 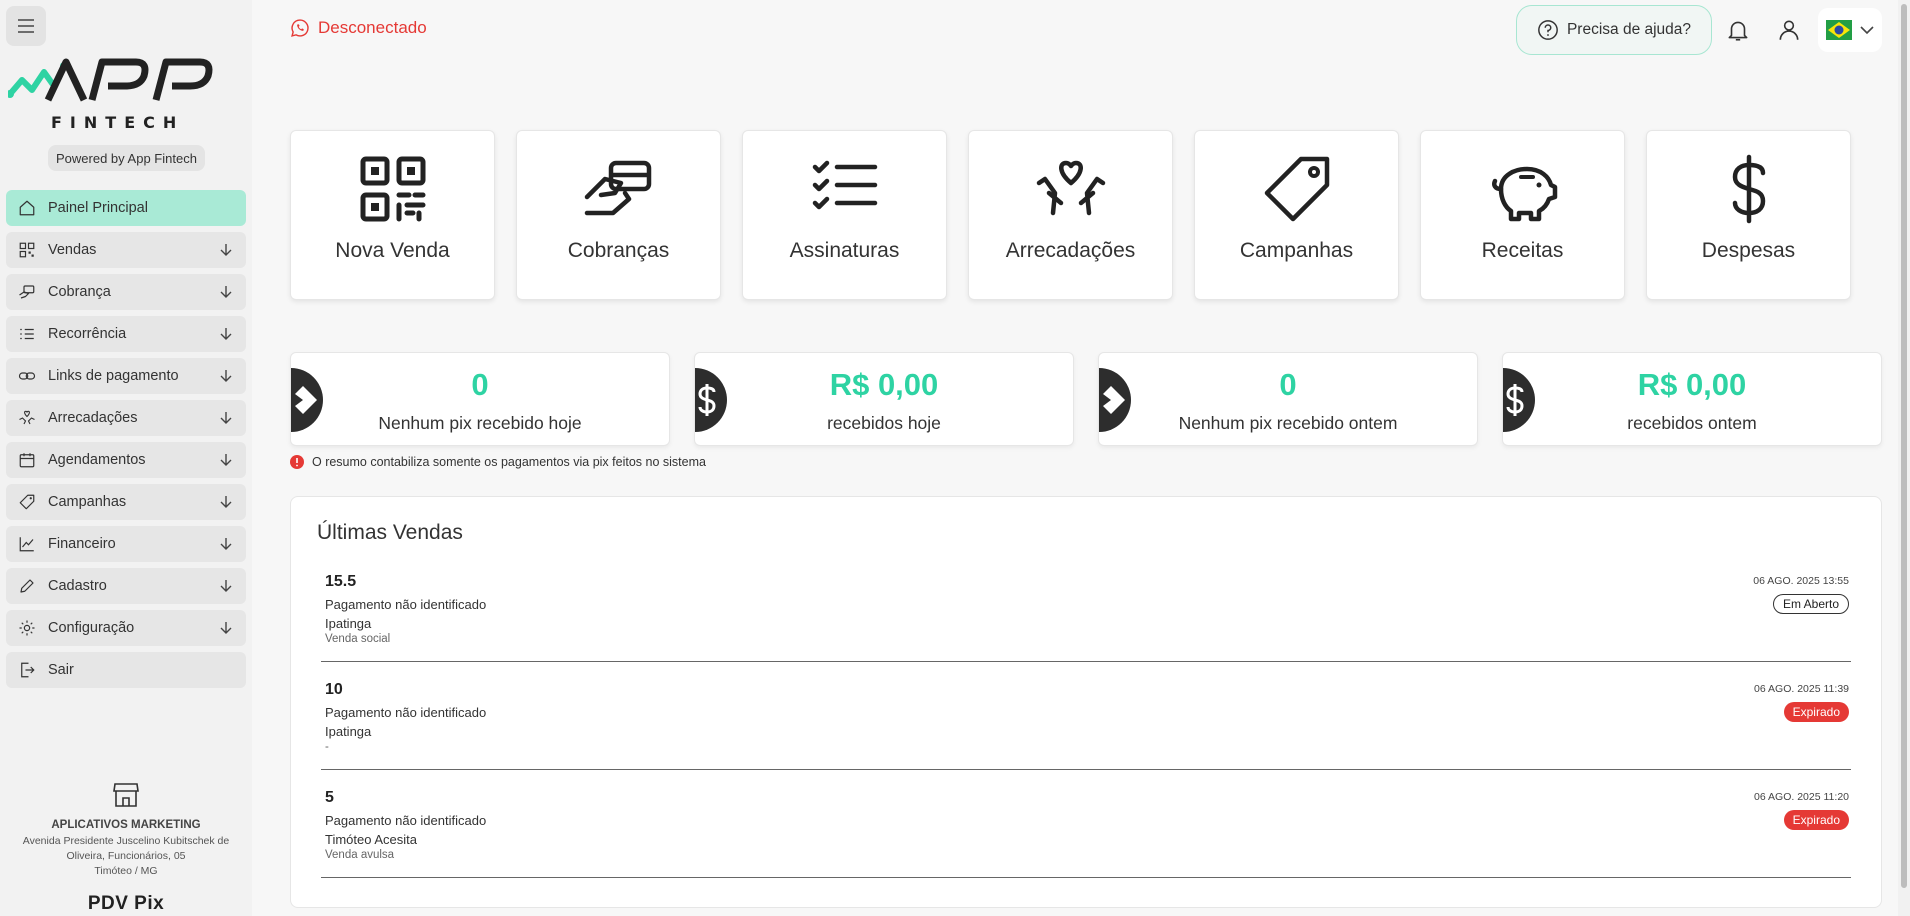 I want to click on sidebar-item-cadastro: Cadastro, so click(x=126, y=586).